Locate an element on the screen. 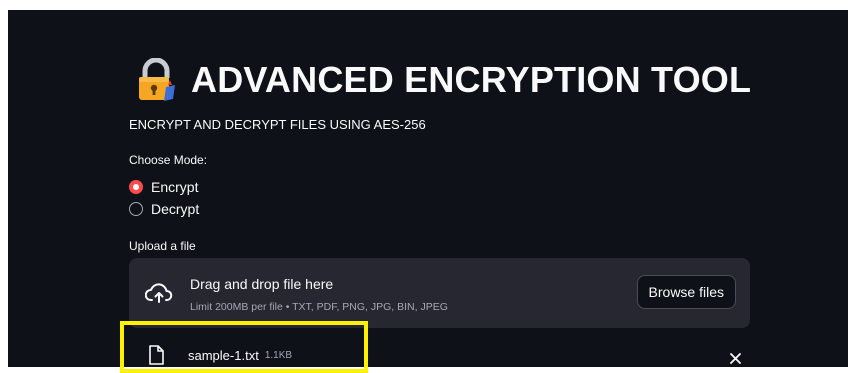 This screenshot has height=373, width=854. mode-radio-group: Encrypt Decrypt is located at coordinates (164, 198).